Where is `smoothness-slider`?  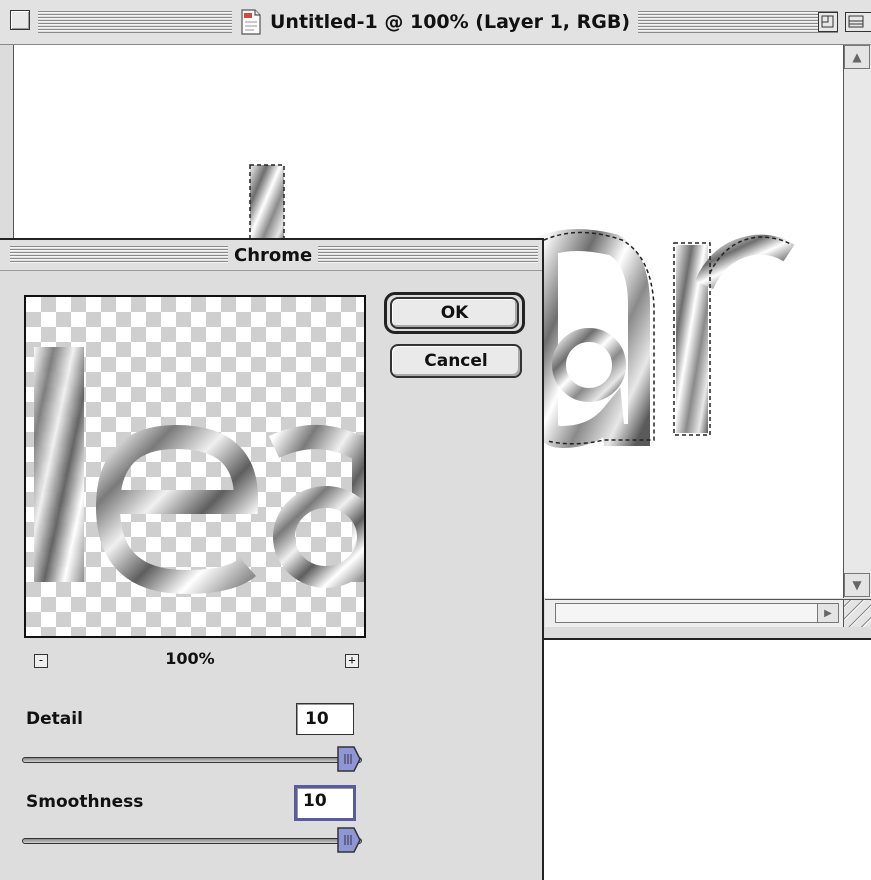 smoothness-slider is located at coordinates (192, 841).